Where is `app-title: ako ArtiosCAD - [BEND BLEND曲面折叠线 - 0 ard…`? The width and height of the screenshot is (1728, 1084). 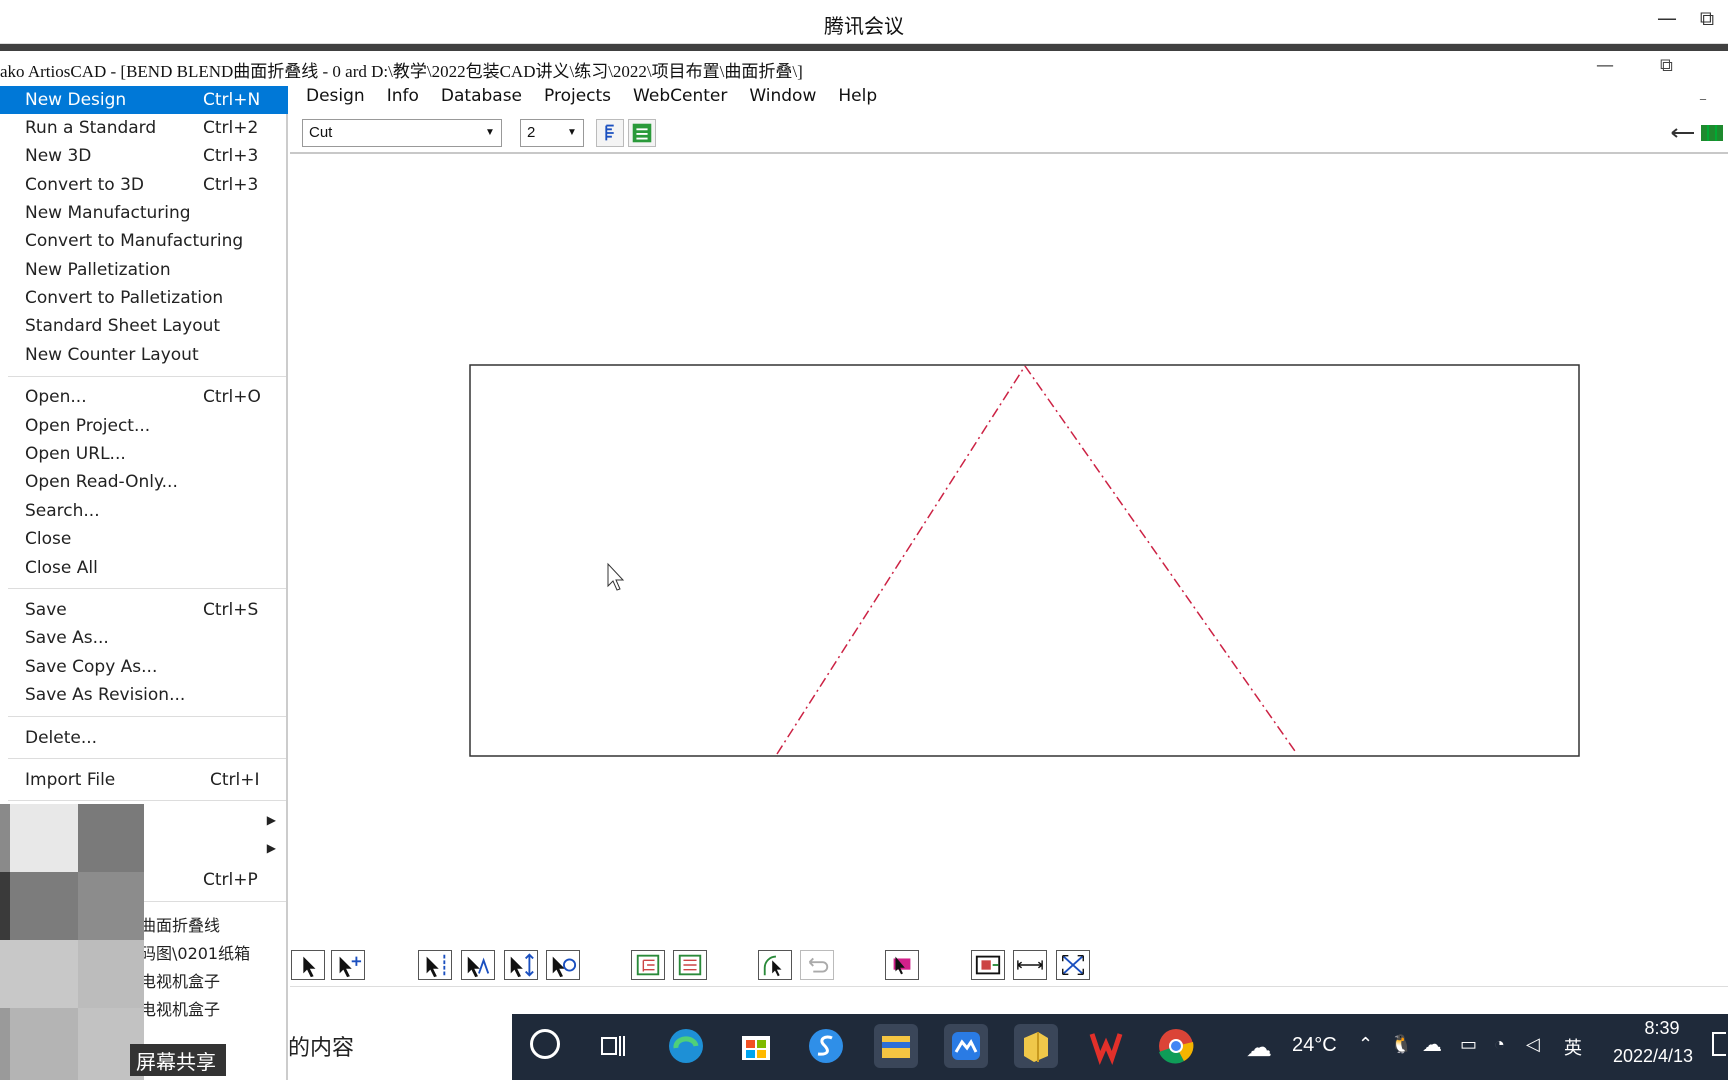
app-title: ako ArtiosCAD - [BEND BLEND曲面折叠线 - 0 ard… is located at coordinates (401, 71).